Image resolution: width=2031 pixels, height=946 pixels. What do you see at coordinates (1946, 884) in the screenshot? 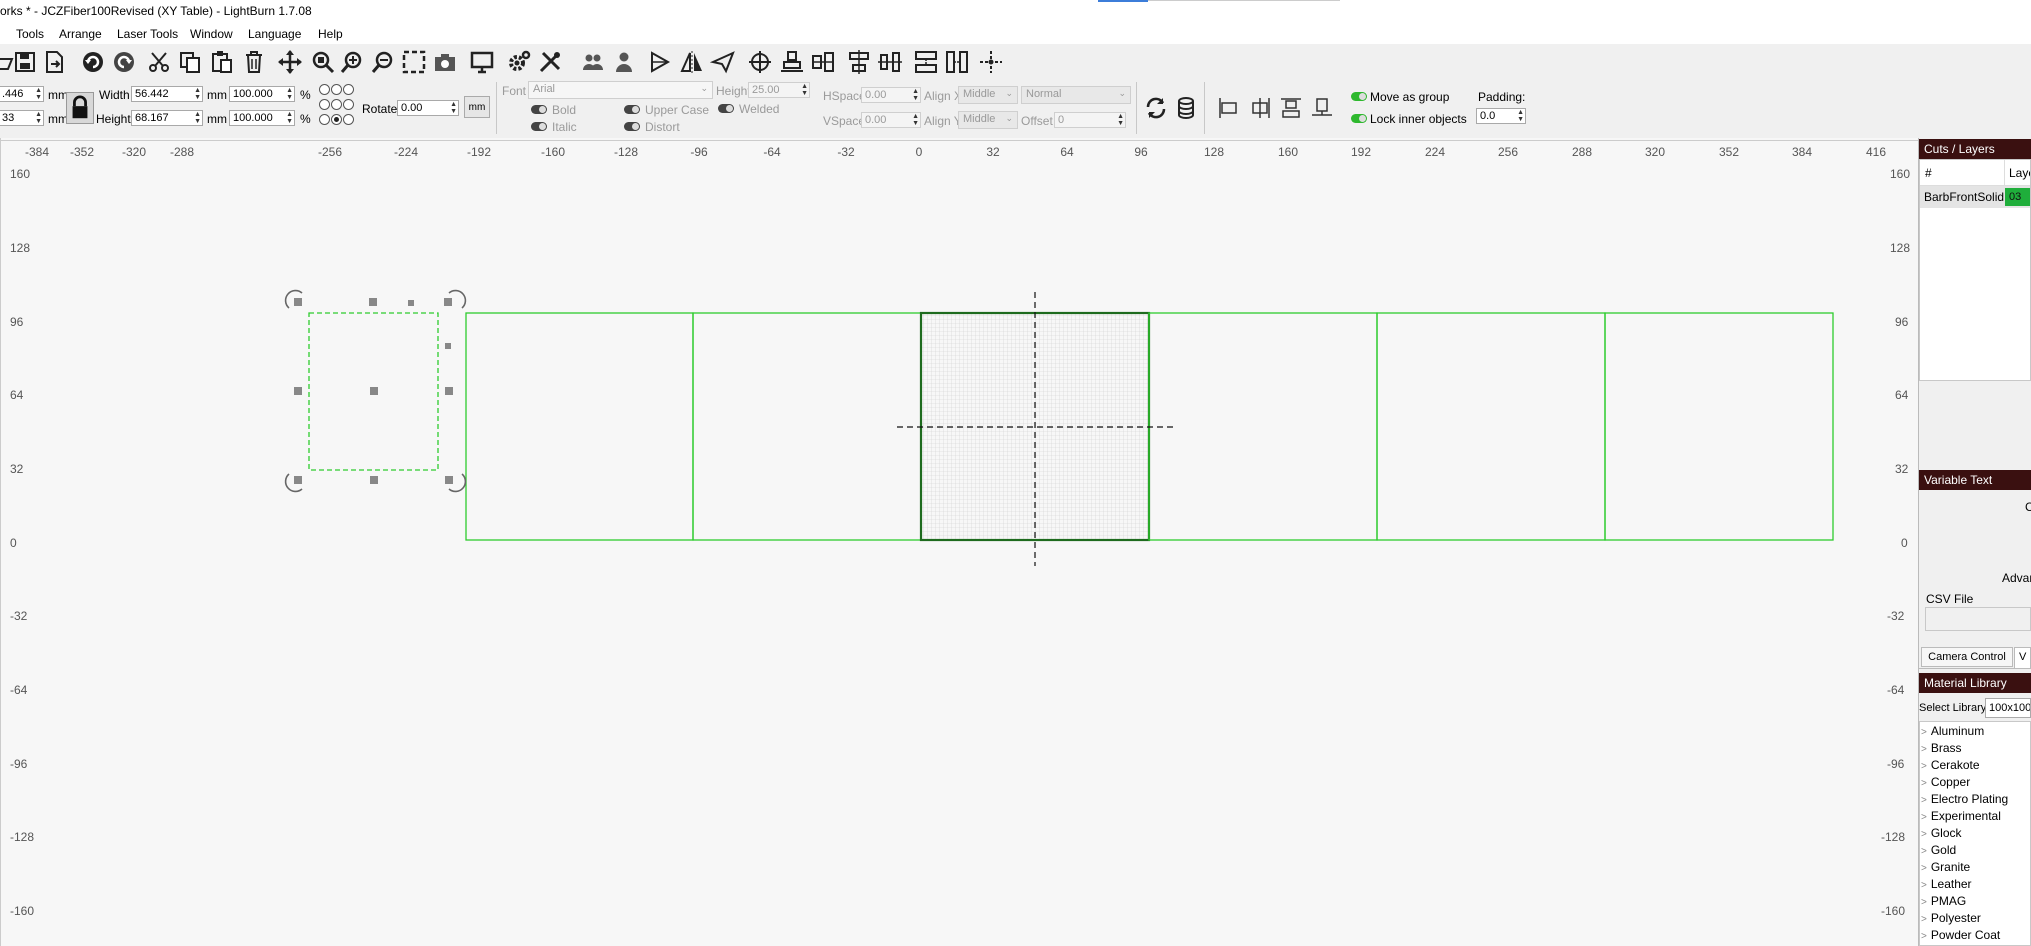
I see `material-item: > Leather` at bounding box center [1946, 884].